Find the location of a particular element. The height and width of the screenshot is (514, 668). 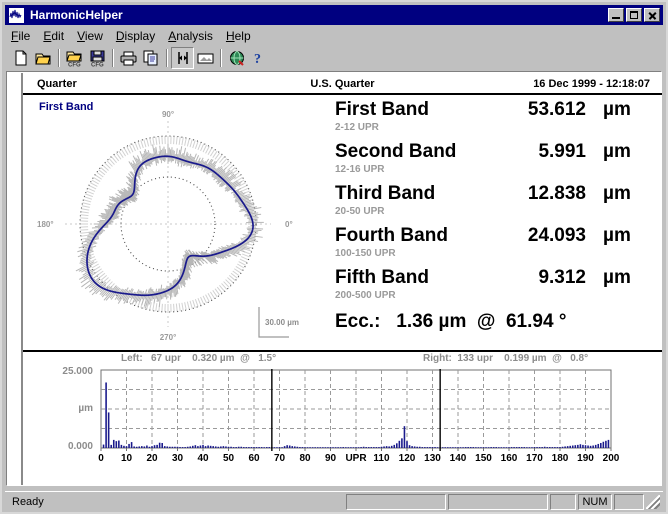

x-tick-150: 150 is located at coordinates (483, 458).